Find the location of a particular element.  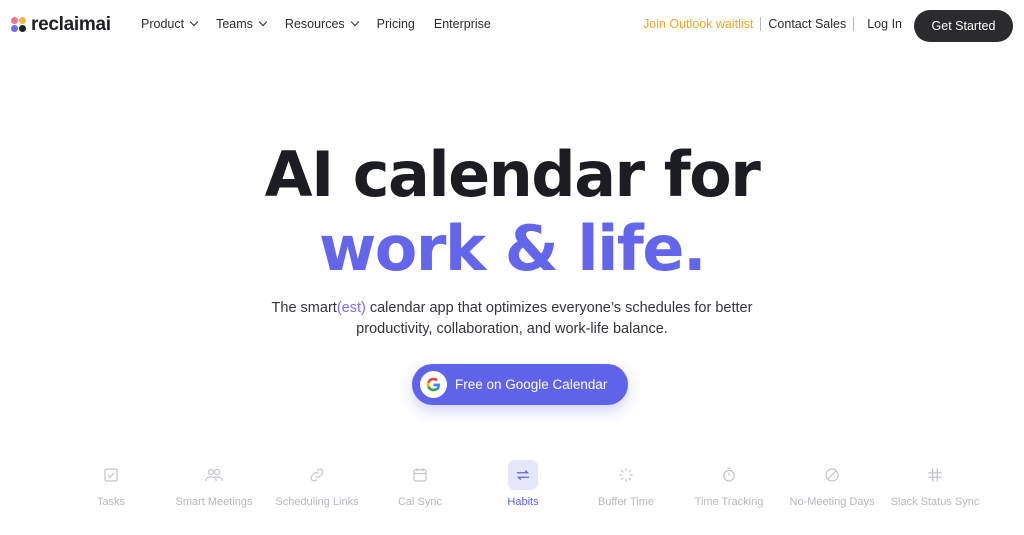

checkbox-icon is located at coordinates (111, 475).